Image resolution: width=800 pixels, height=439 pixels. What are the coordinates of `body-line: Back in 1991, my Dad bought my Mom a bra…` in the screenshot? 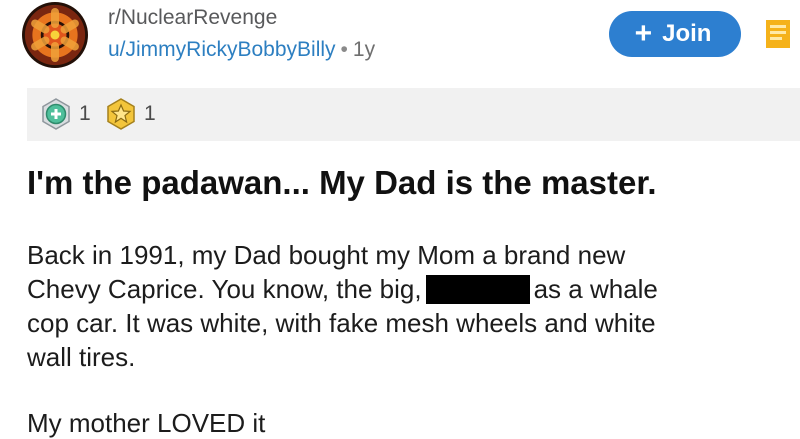 It's located at (326, 255).